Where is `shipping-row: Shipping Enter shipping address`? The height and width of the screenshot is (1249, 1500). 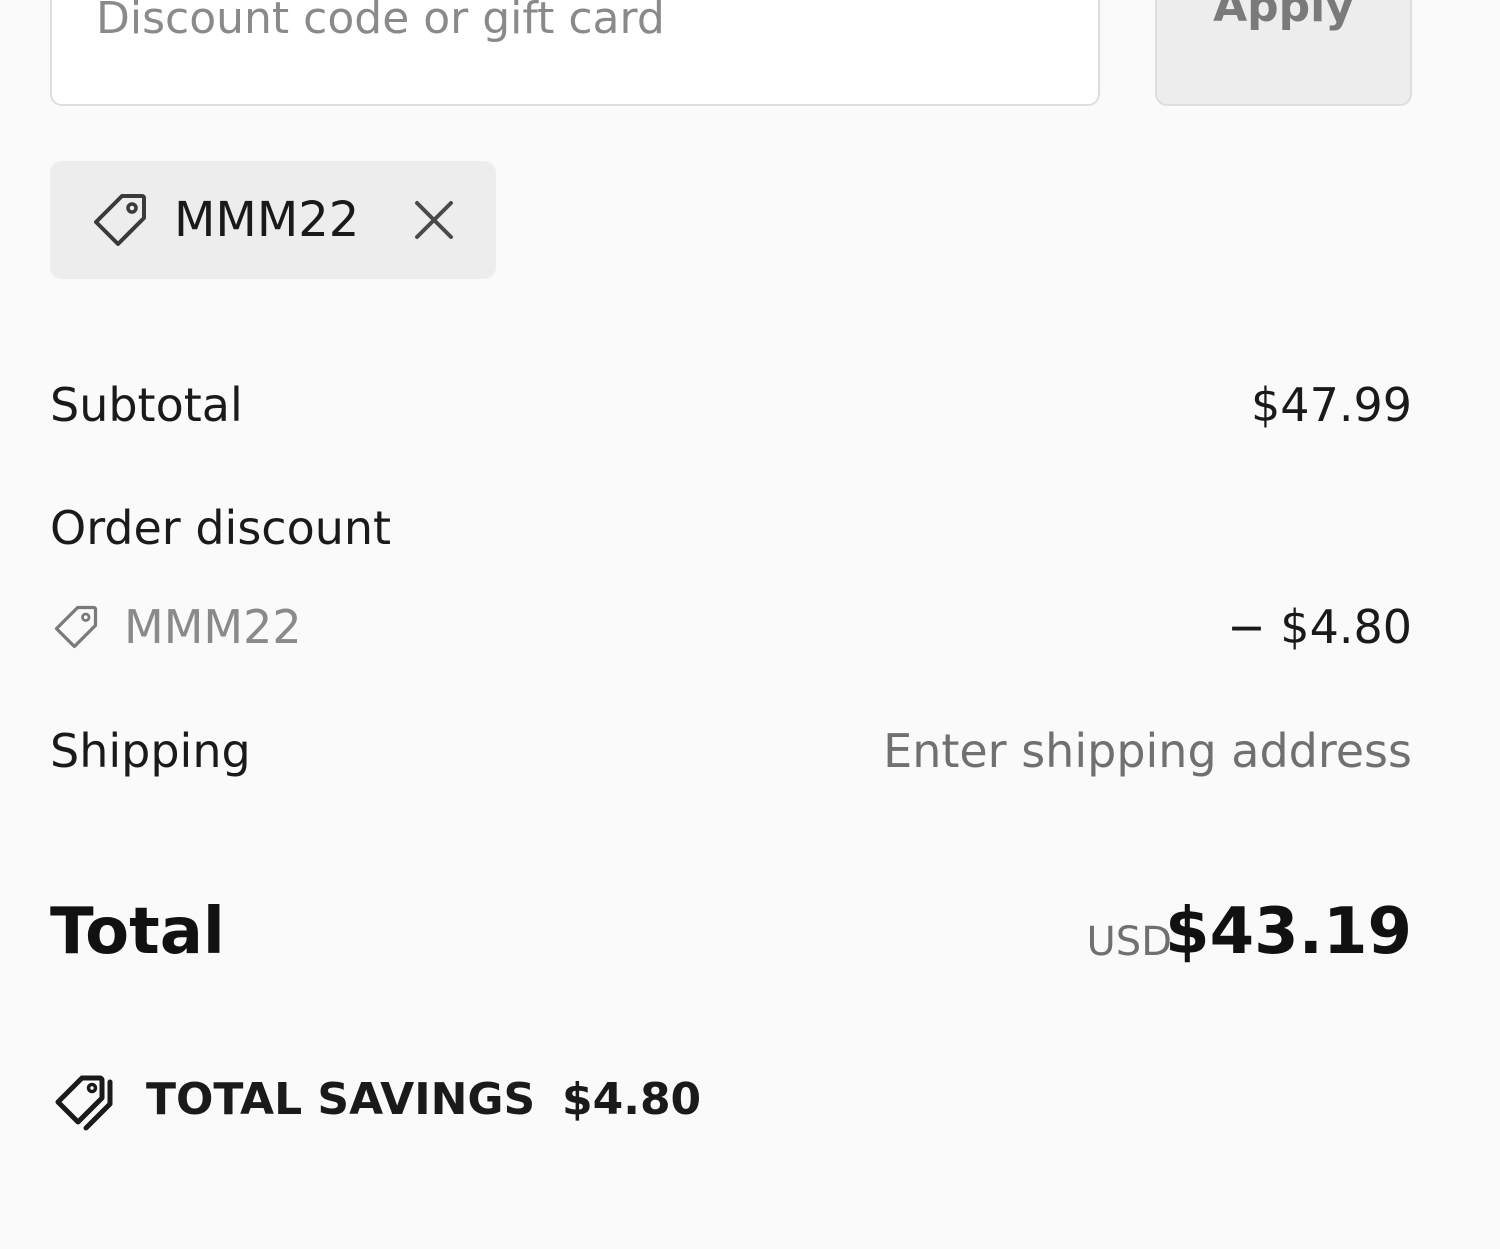
shipping-row: Shipping Enter shipping address is located at coordinates (731, 751).